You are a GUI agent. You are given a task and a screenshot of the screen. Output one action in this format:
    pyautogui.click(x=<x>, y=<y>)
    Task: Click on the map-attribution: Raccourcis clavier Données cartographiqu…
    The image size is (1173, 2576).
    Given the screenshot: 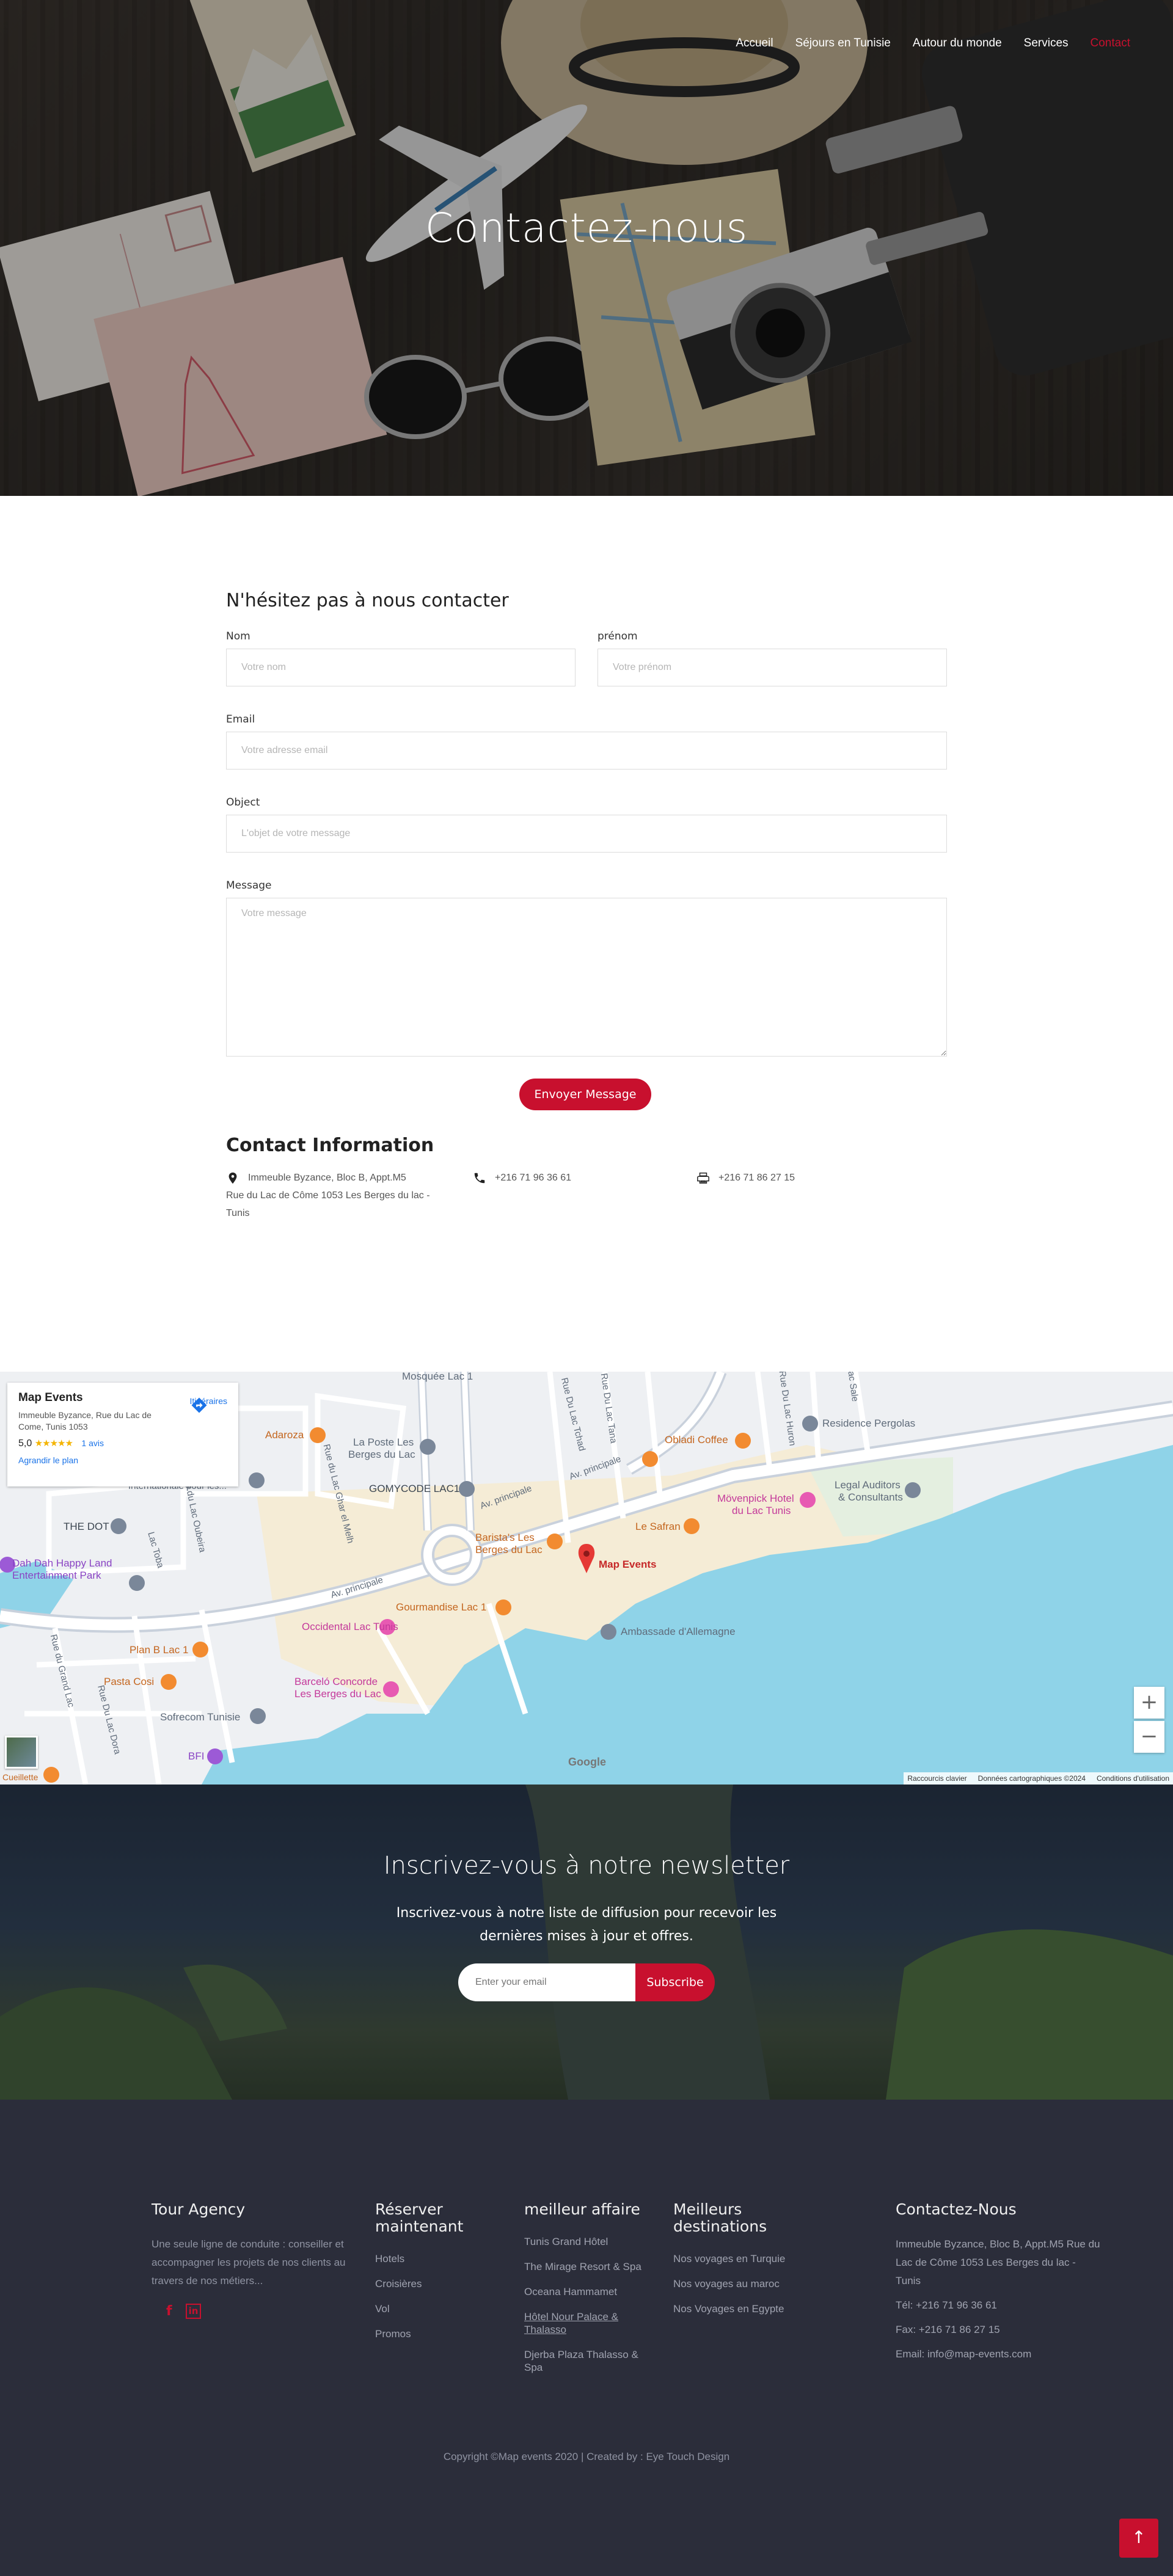 What is the action you would take?
    pyautogui.click(x=1038, y=1779)
    